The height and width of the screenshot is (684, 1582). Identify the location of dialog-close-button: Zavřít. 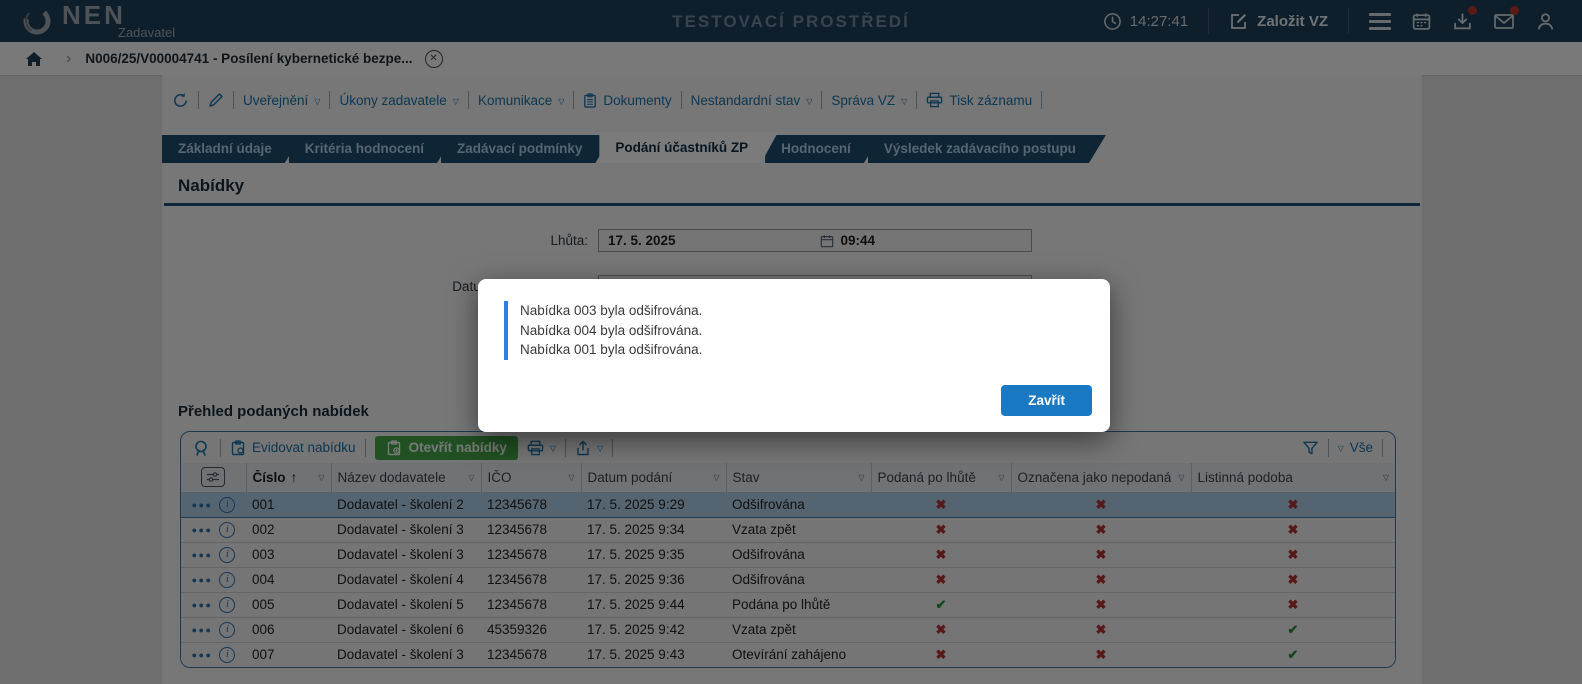
(1046, 400).